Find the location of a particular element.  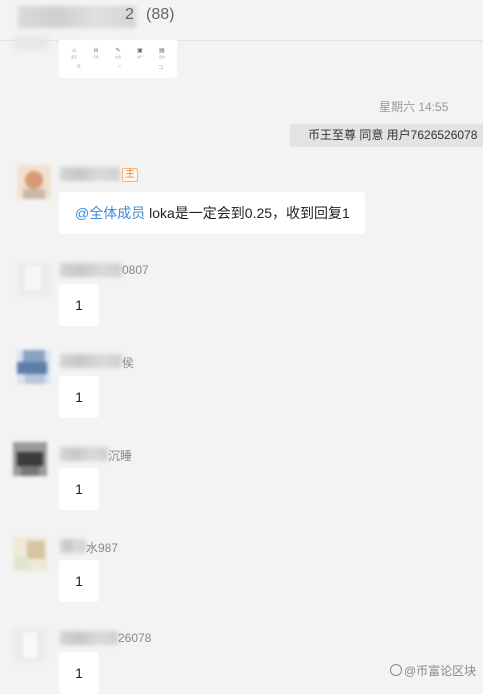

assets-icon: ▣ 资产 is located at coordinates (139, 53).